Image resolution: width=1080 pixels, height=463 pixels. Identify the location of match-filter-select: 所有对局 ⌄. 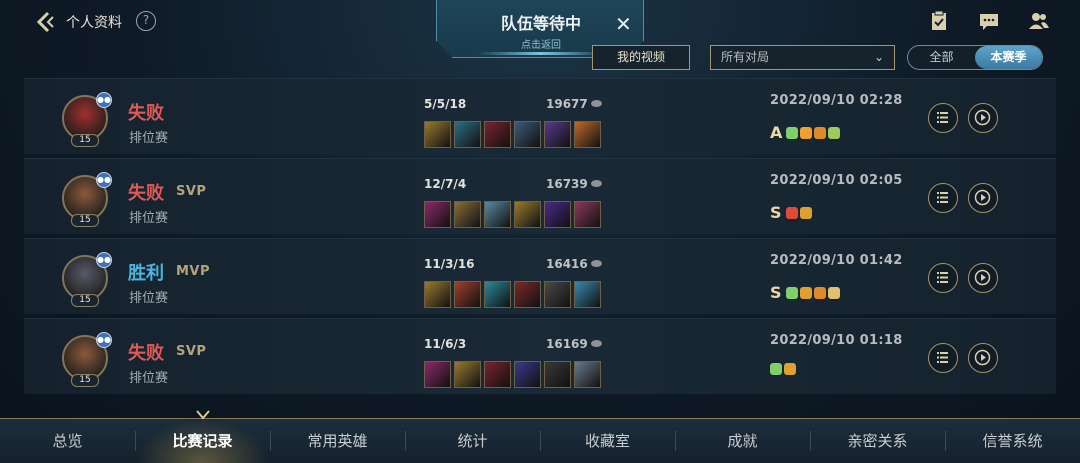
(802, 57).